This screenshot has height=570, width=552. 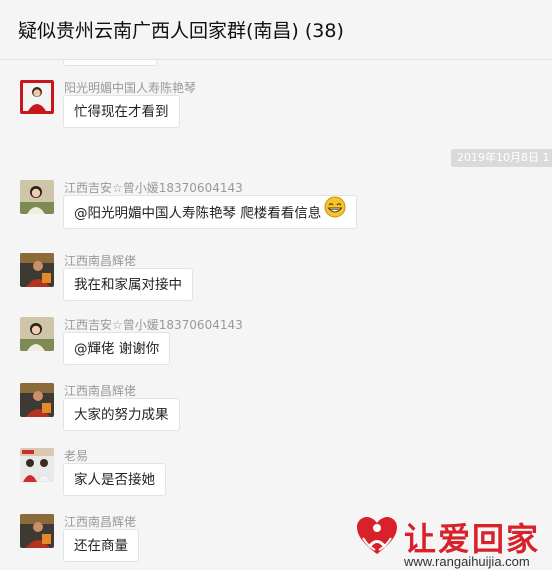 I want to click on message-item: 江西吉安☆曾小媛18370604143 @輝佬 谢谢你, so click(x=276, y=347).